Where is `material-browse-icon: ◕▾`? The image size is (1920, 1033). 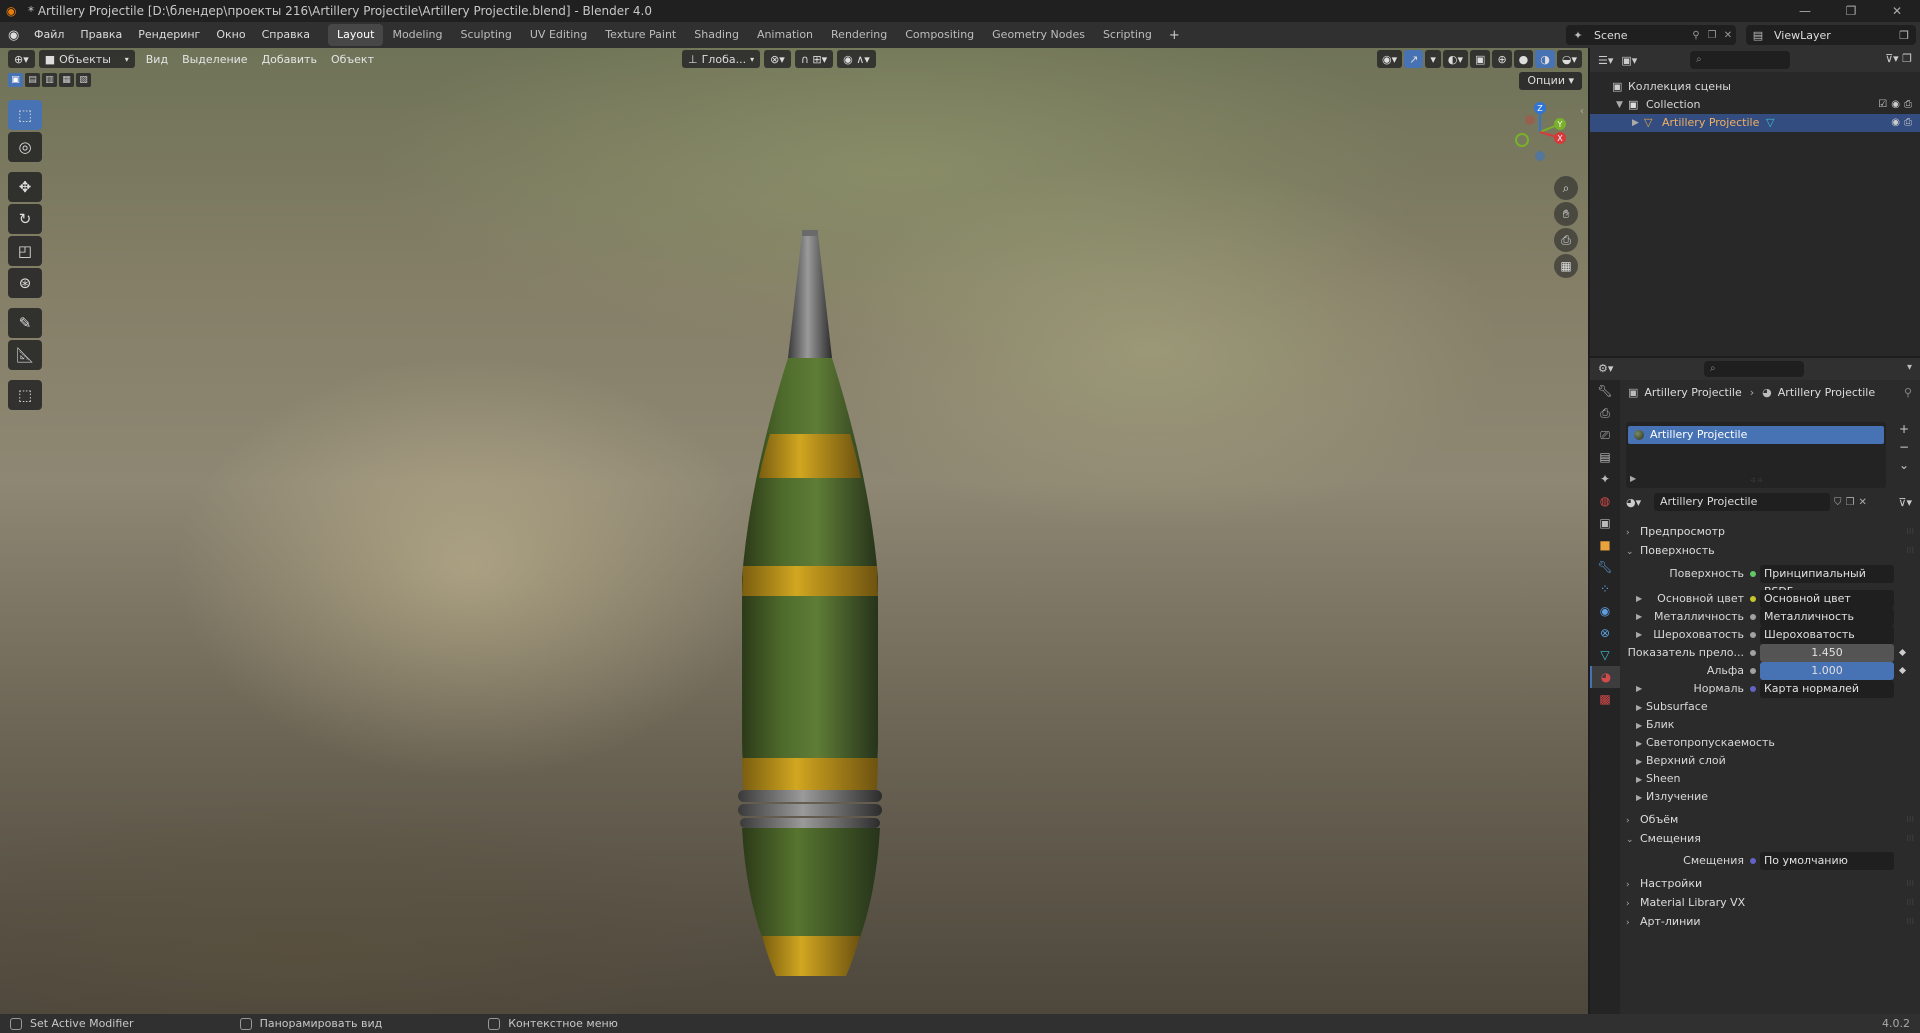 material-browse-icon: ◕▾ is located at coordinates (1640, 502).